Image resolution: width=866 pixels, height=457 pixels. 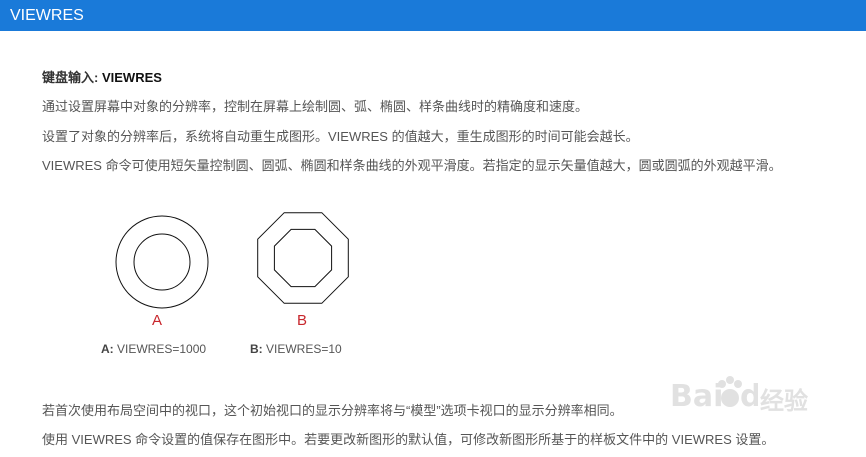 What do you see at coordinates (107, 349) in the screenshot?
I see `figure-a-caption-label: A:` at bounding box center [107, 349].